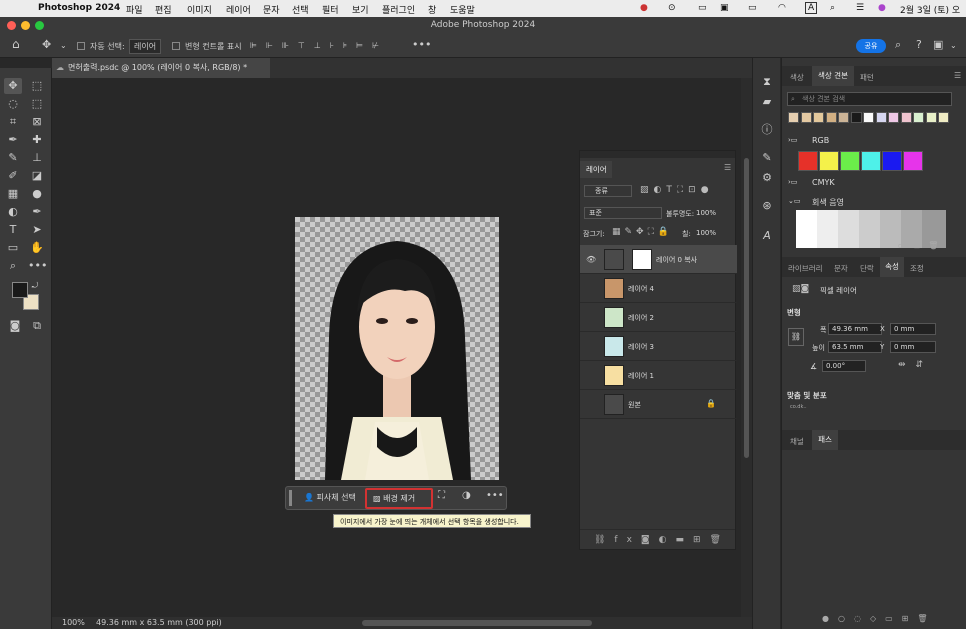 Image resolution: width=966 pixels, height=629 pixels. Describe the element at coordinates (938, 44) in the screenshot. I see `workspace-icon: ▣` at that location.